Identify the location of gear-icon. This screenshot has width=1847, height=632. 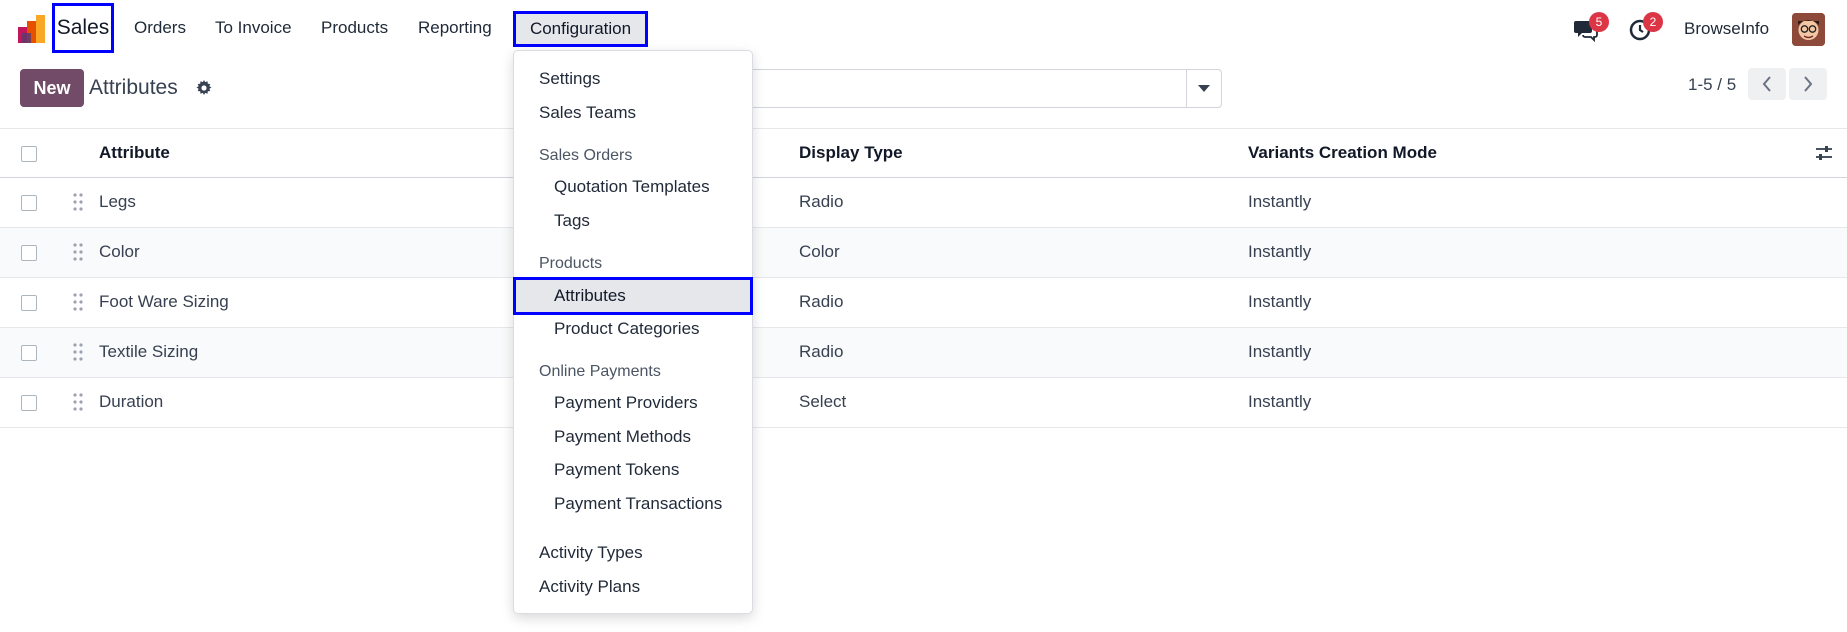
(204, 88).